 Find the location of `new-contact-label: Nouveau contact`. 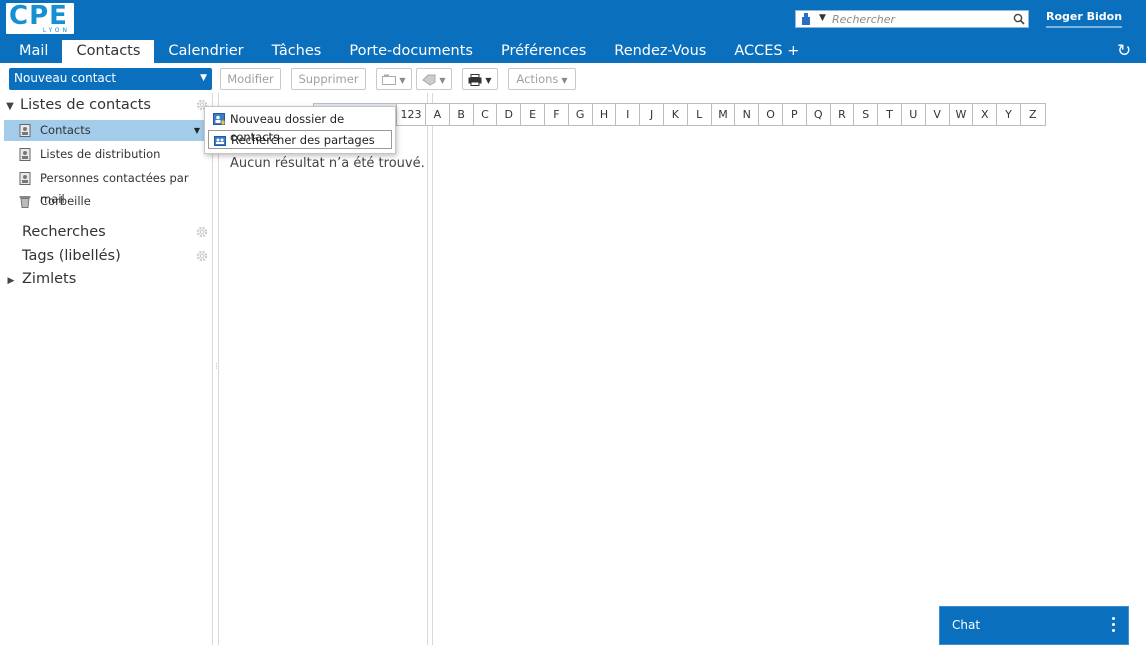

new-contact-label: Nouveau contact is located at coordinates (65, 78).